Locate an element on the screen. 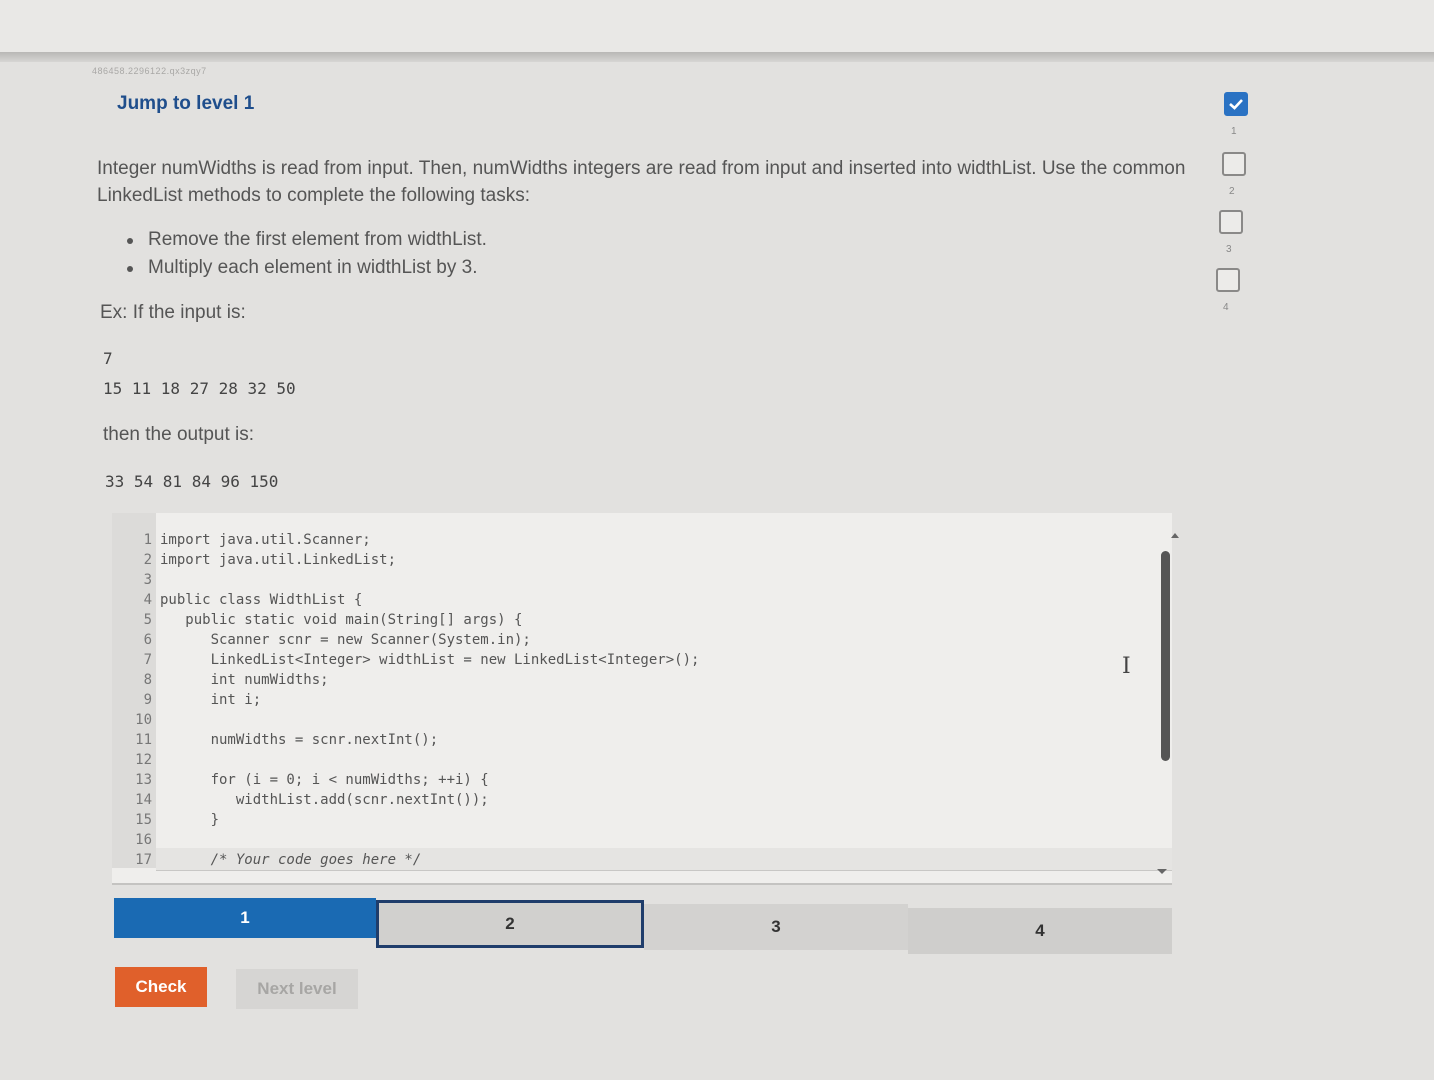 Image resolution: width=1434 pixels, height=1080 pixels. code-line: 6 Scanner scnr = new Scanner(System.in); is located at coordinates (321, 640).